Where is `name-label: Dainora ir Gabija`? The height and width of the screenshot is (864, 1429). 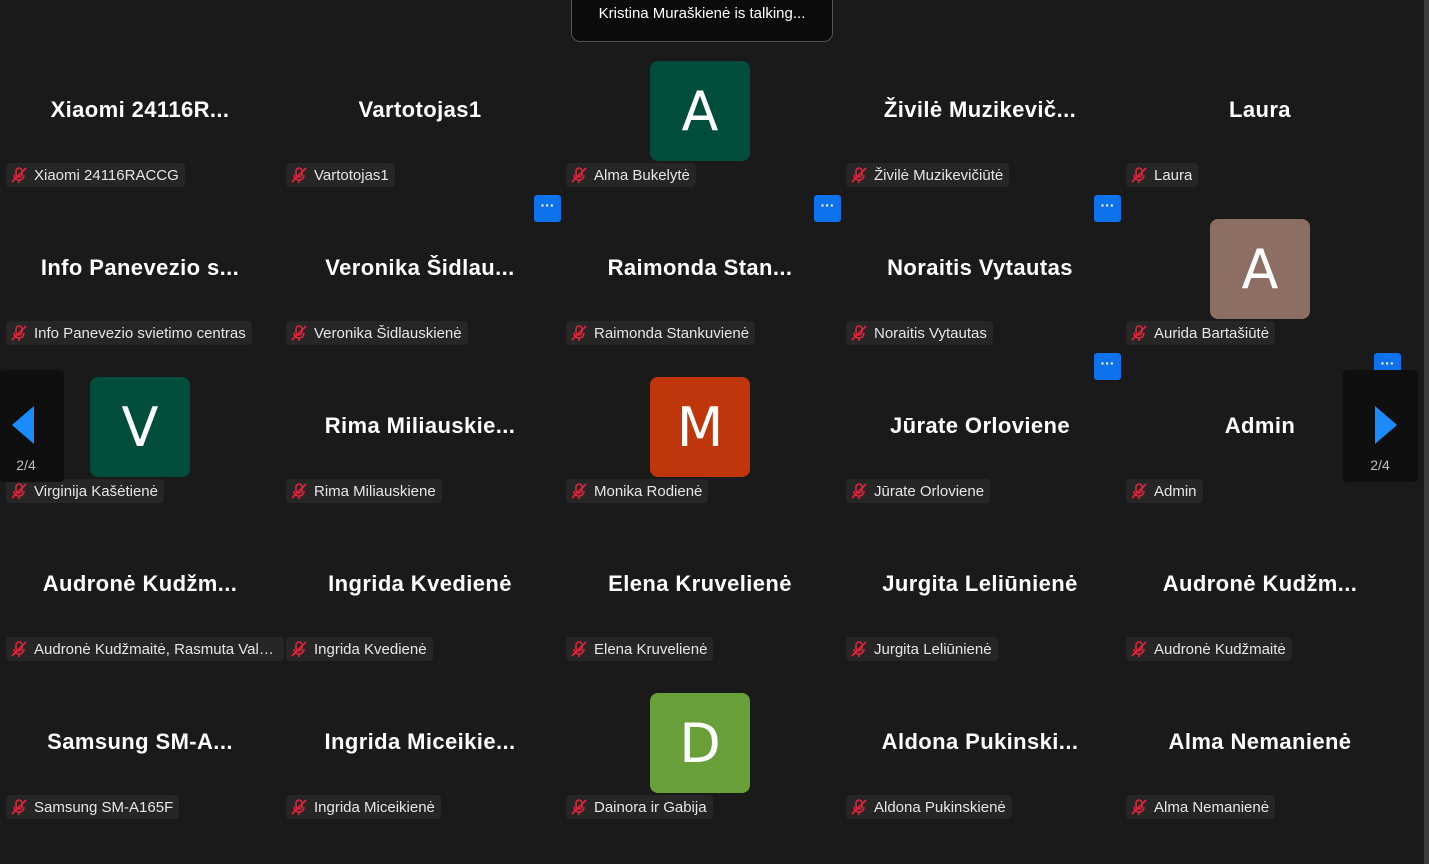 name-label: Dainora ir Gabija is located at coordinates (639, 807).